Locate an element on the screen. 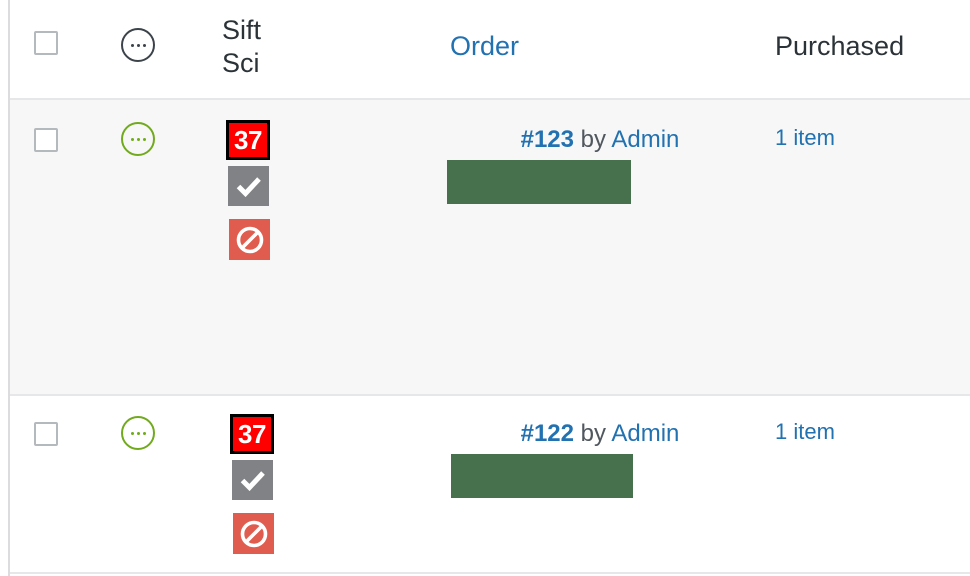  header-sift-line-2: Sci is located at coordinates (241, 63).